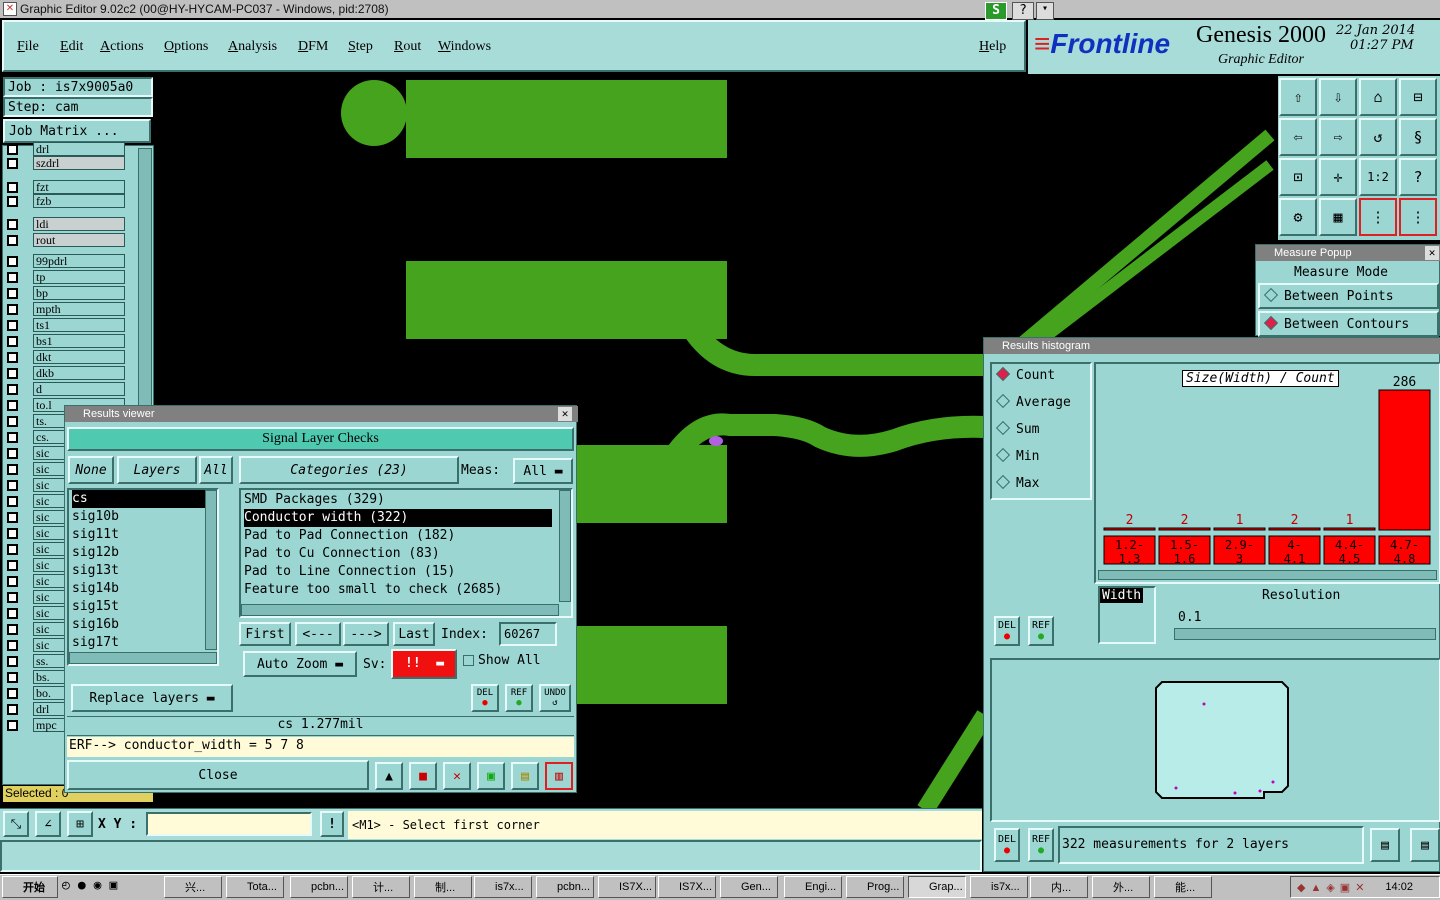 This screenshot has width=1440, height=900. Describe the element at coordinates (1298, 177) in the screenshot. I see `zoom-fit-icon: ⊡` at that location.